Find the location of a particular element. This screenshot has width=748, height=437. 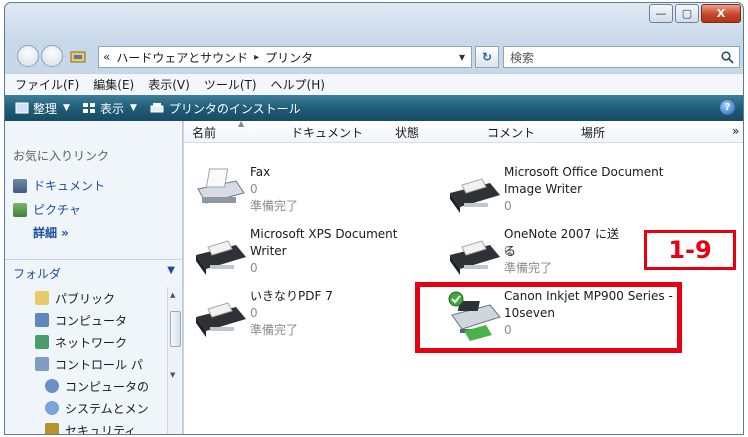

printer-item-office-image-writer: Microsoft Office Document Image Writer 0 is located at coordinates (586, 196).